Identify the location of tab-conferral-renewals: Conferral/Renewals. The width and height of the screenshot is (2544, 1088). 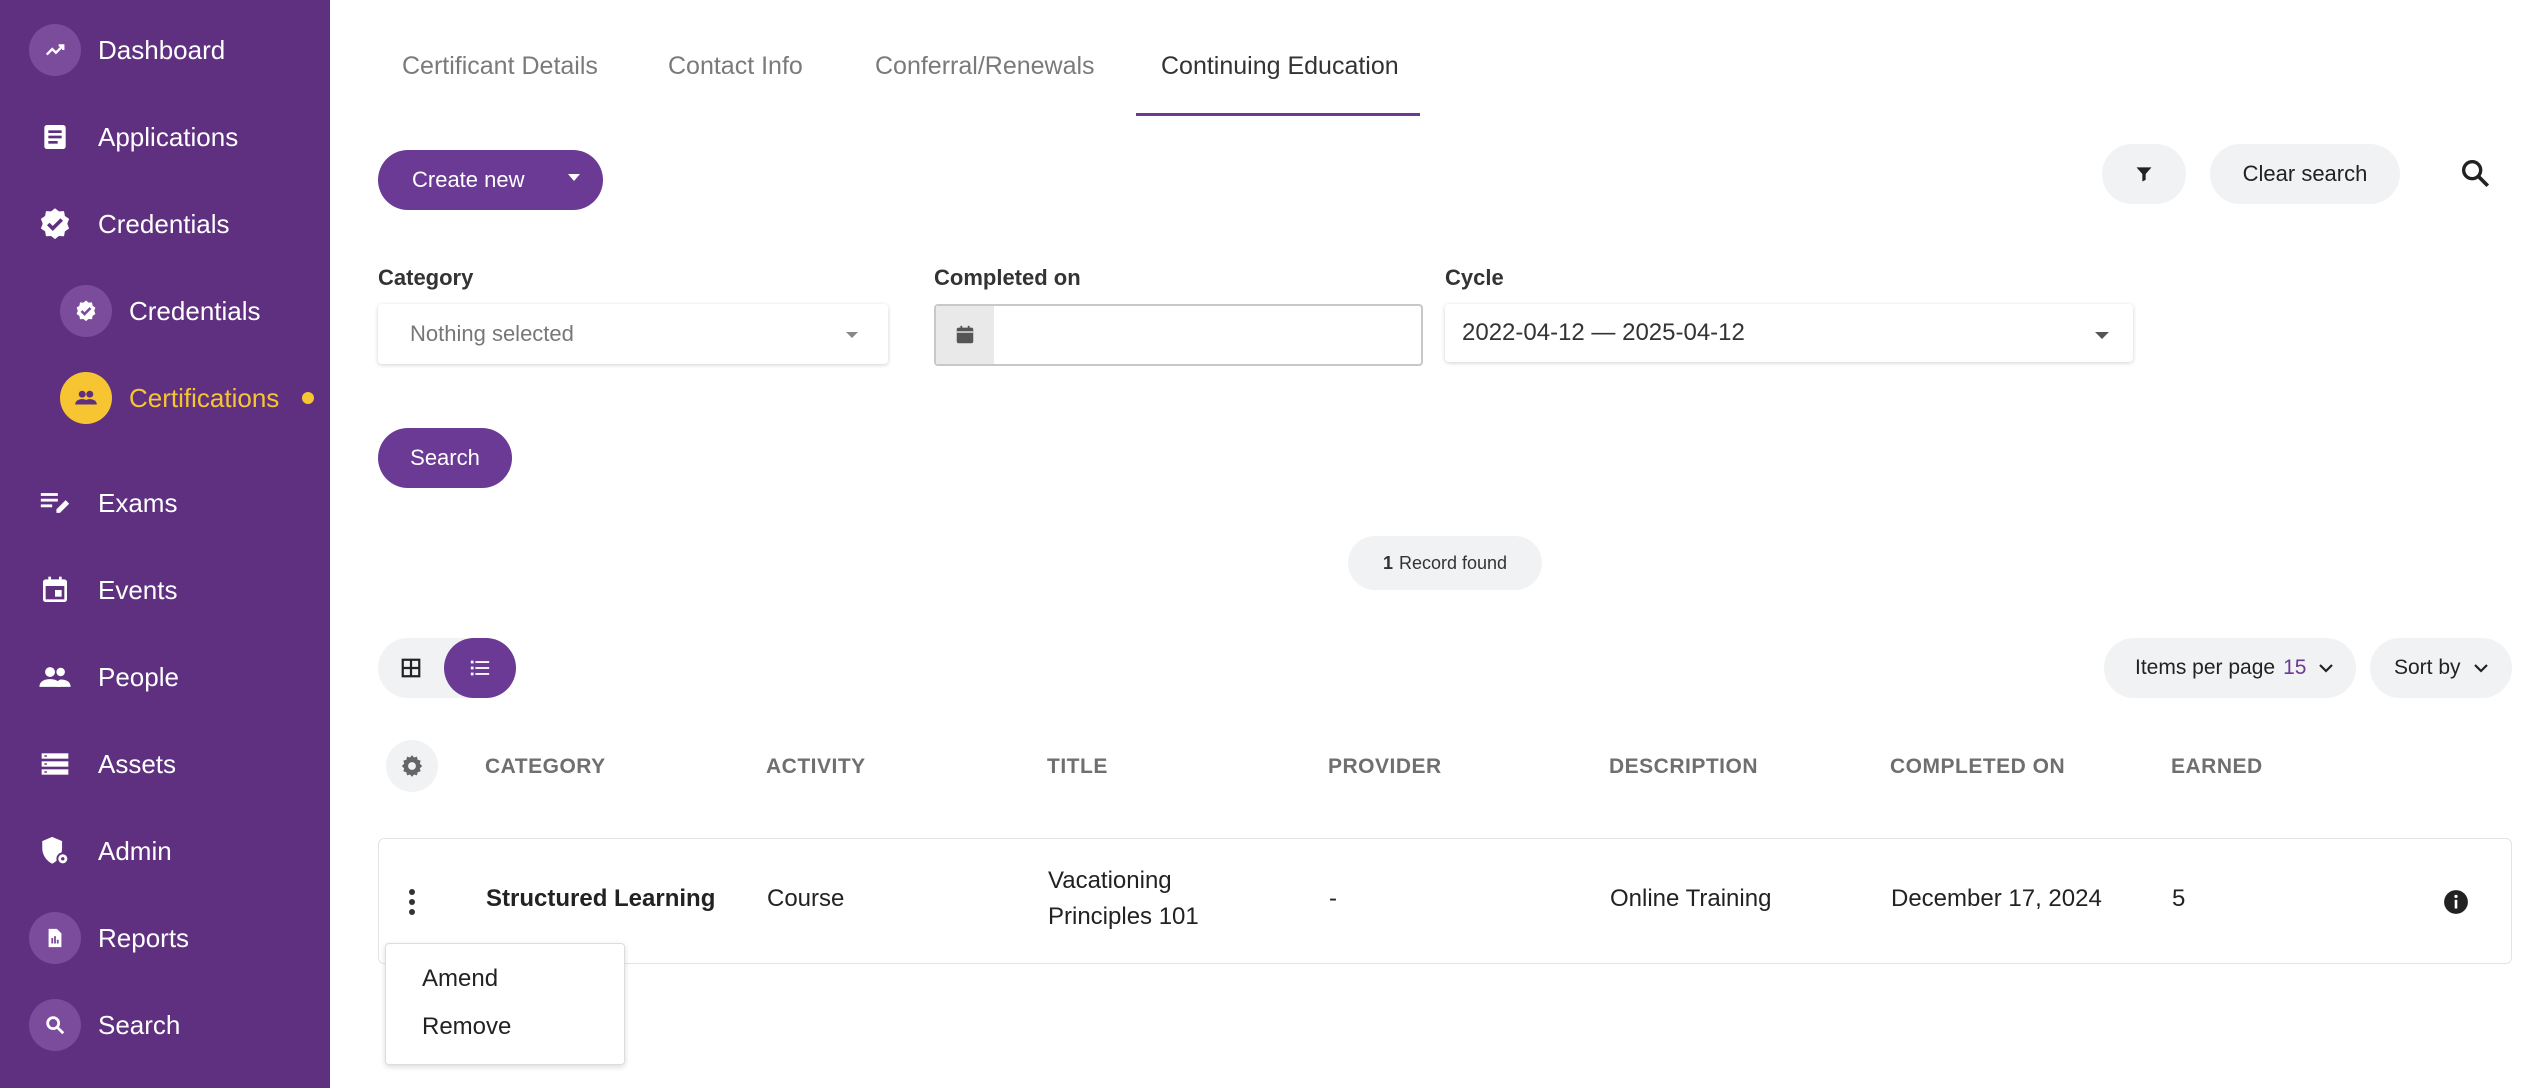
(985, 84).